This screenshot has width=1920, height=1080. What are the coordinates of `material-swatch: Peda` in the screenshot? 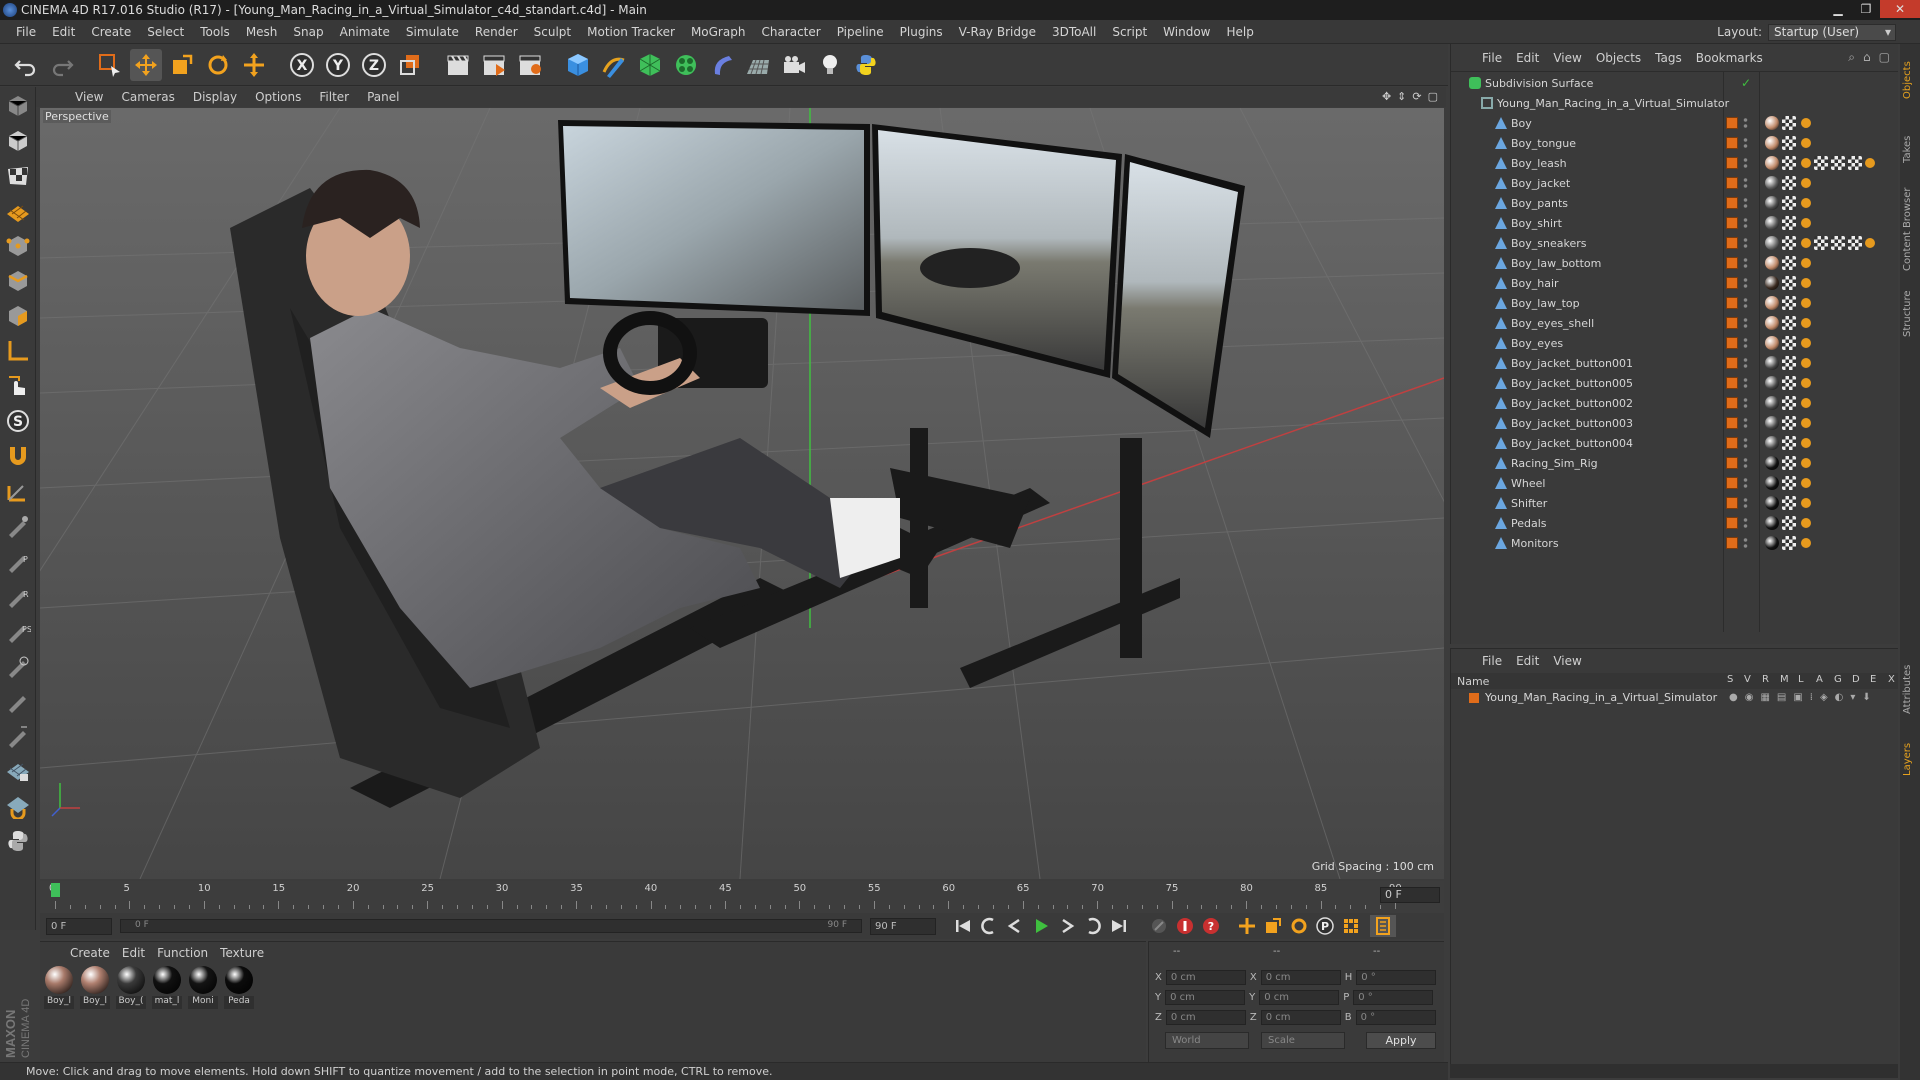 It's located at (239, 987).